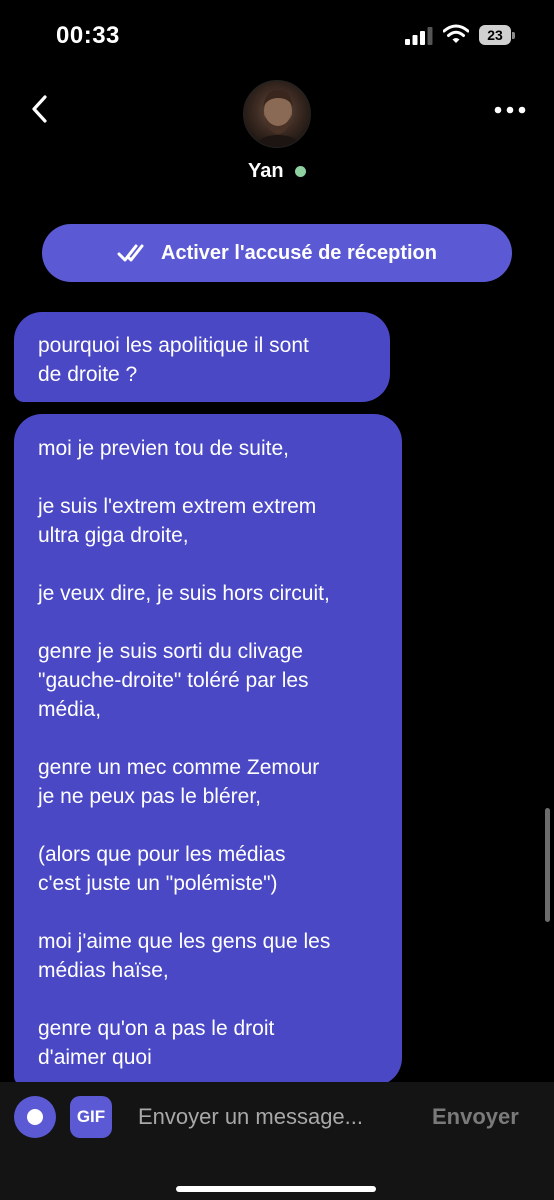 The image size is (554, 1200). I want to click on record-button, so click(35, 1117).